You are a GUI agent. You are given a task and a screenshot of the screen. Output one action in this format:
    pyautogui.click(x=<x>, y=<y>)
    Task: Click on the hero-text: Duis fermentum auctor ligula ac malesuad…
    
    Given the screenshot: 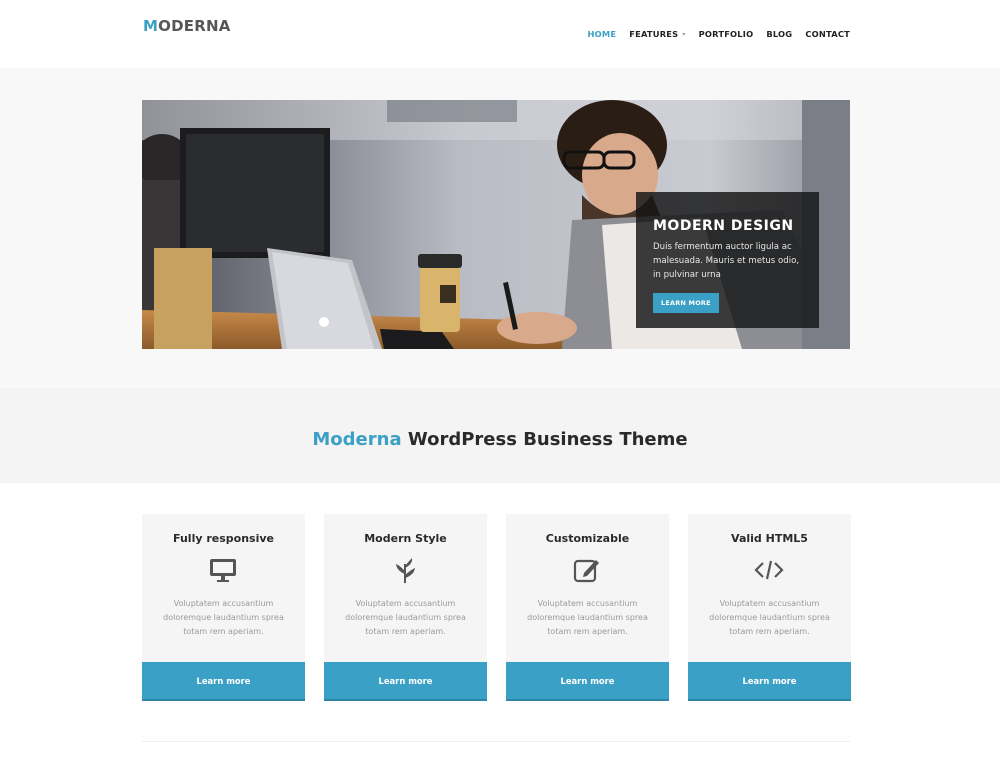 What is the action you would take?
    pyautogui.click(x=726, y=261)
    